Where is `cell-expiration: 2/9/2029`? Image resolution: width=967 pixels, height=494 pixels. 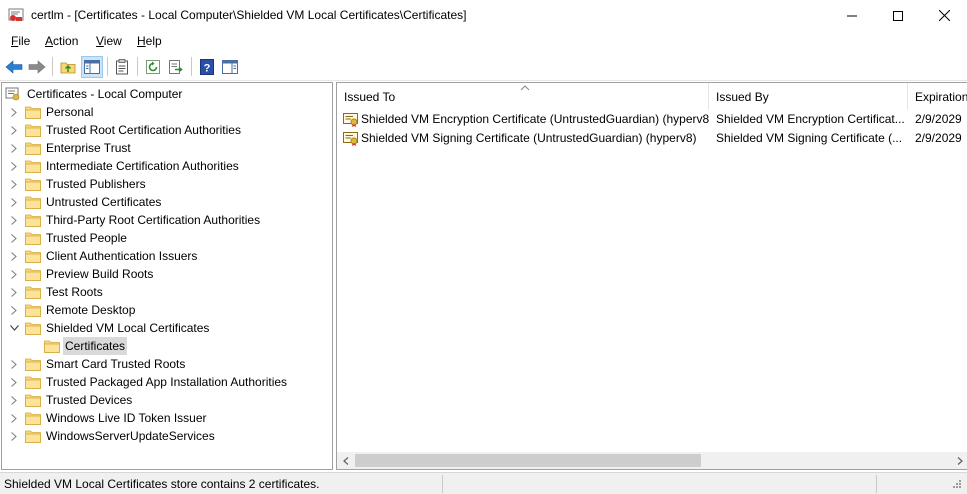
cell-expiration: 2/9/2029 is located at coordinates (938, 138).